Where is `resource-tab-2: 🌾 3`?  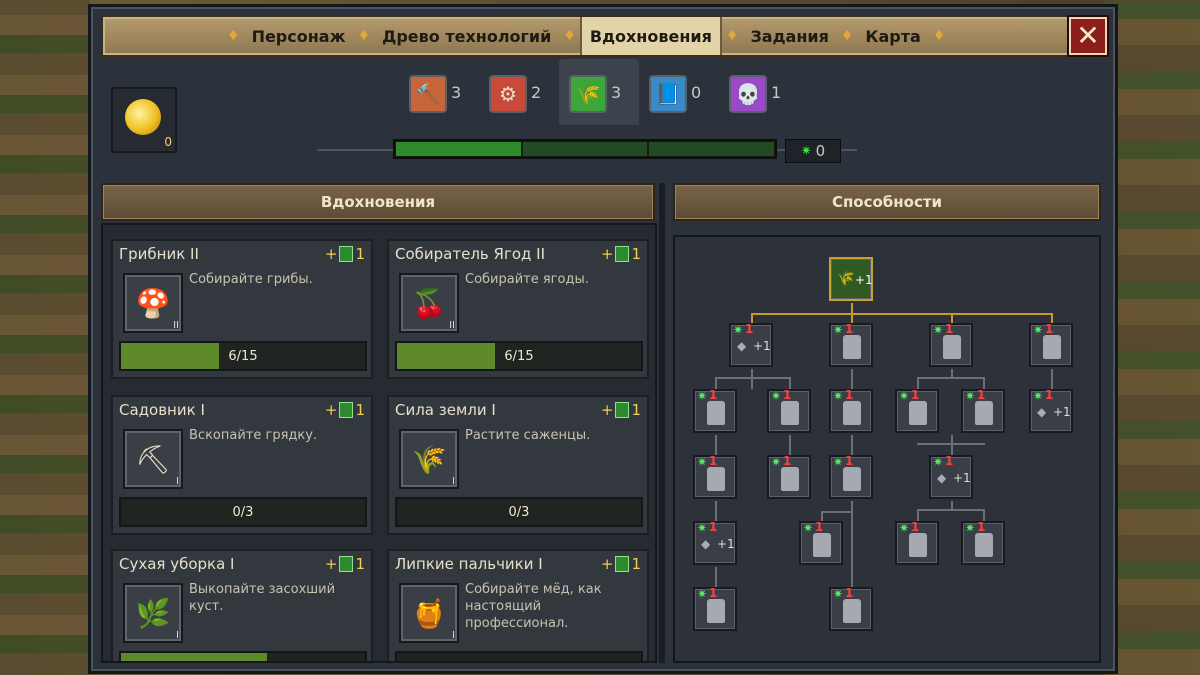
resource-tab-2: 🌾 3 is located at coordinates (599, 92).